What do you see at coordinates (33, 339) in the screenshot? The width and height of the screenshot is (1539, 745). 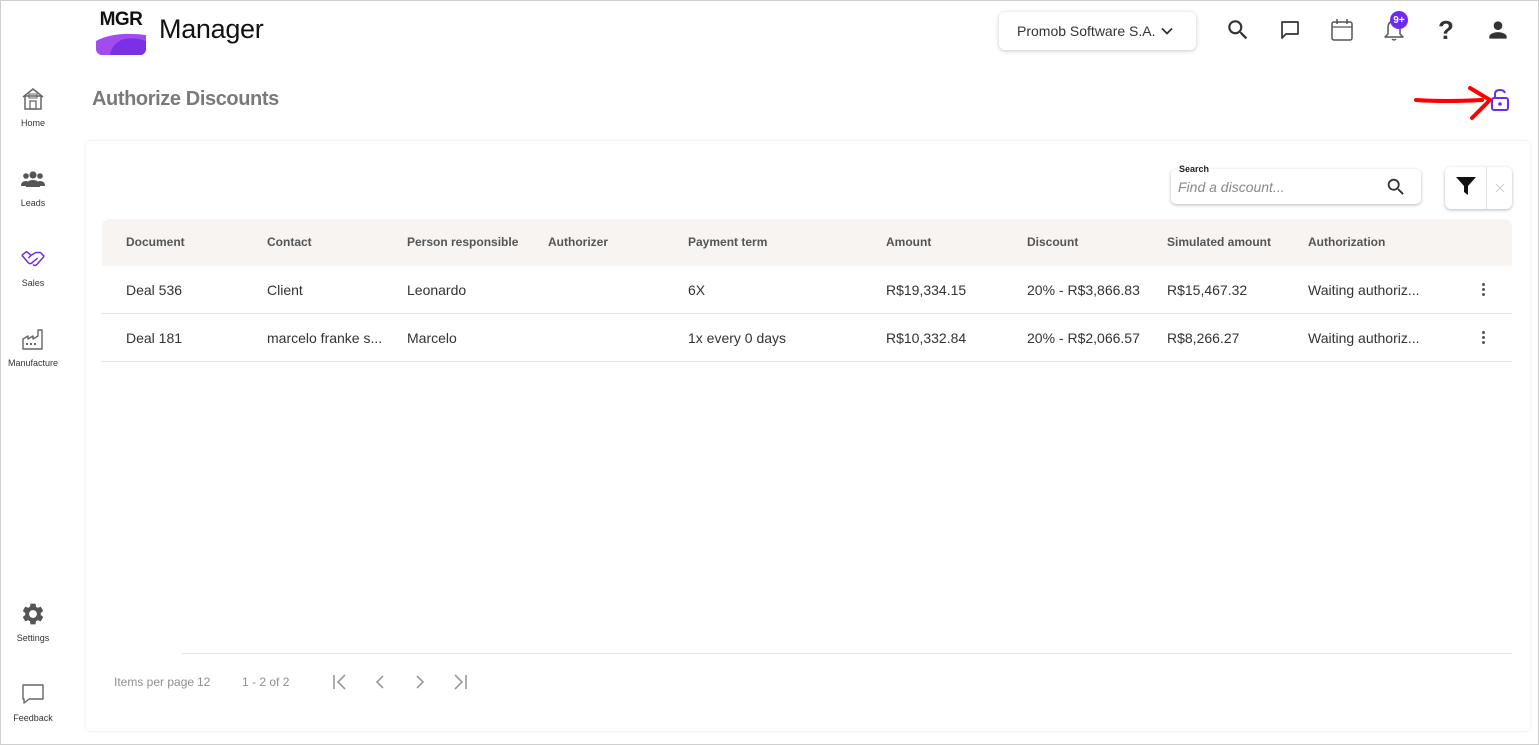 I see `factory-icon` at bounding box center [33, 339].